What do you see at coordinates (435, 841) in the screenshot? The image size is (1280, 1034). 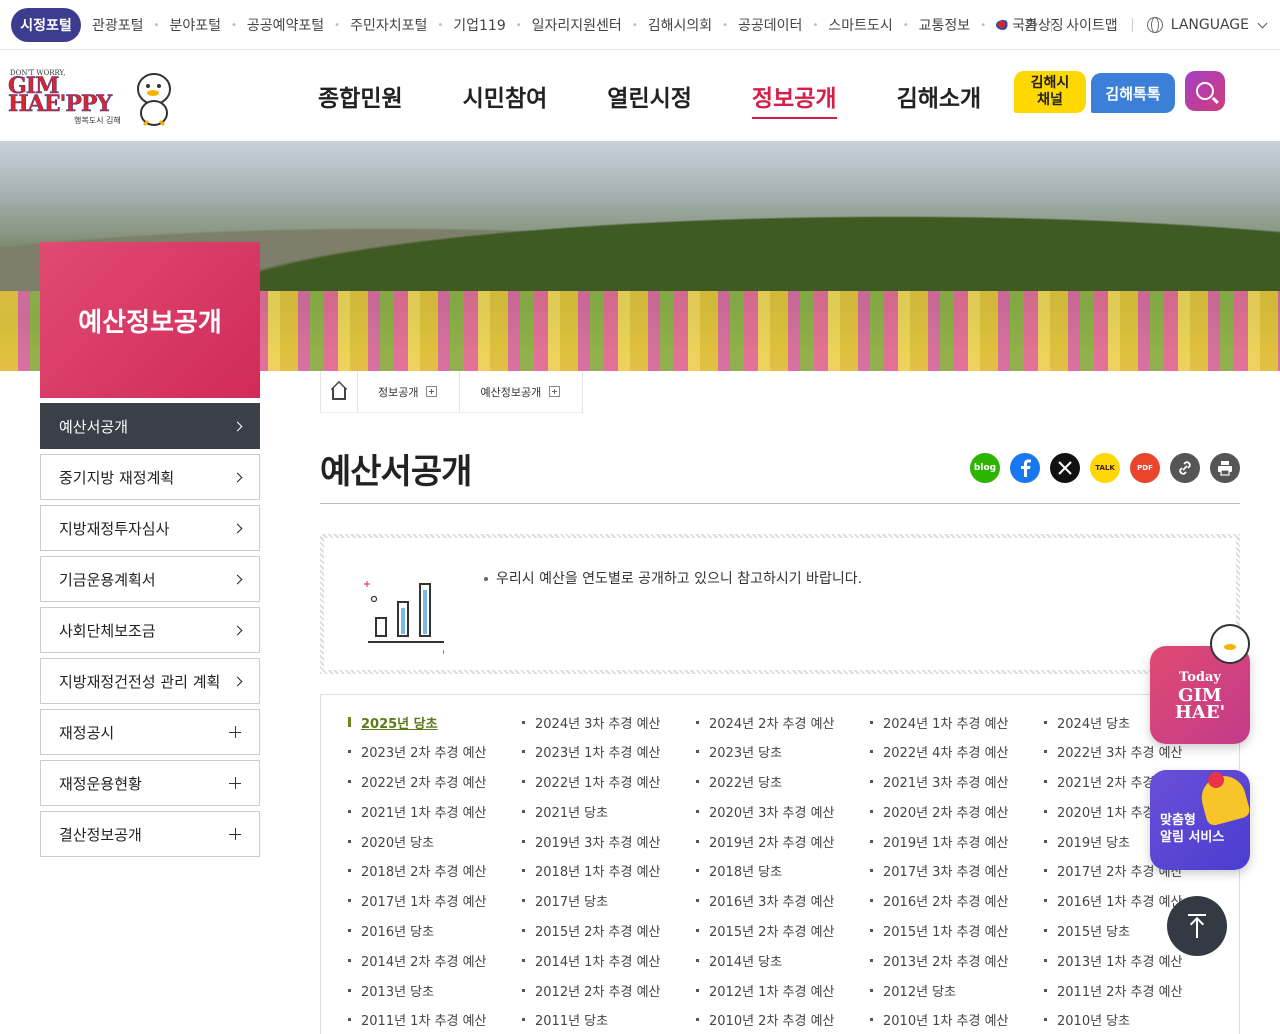 I see `budget-link: 2020년 당초` at bounding box center [435, 841].